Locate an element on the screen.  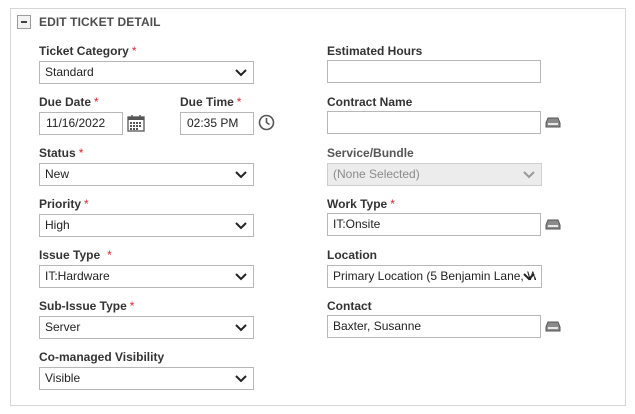
priority-label: Priority * is located at coordinates (64, 204).